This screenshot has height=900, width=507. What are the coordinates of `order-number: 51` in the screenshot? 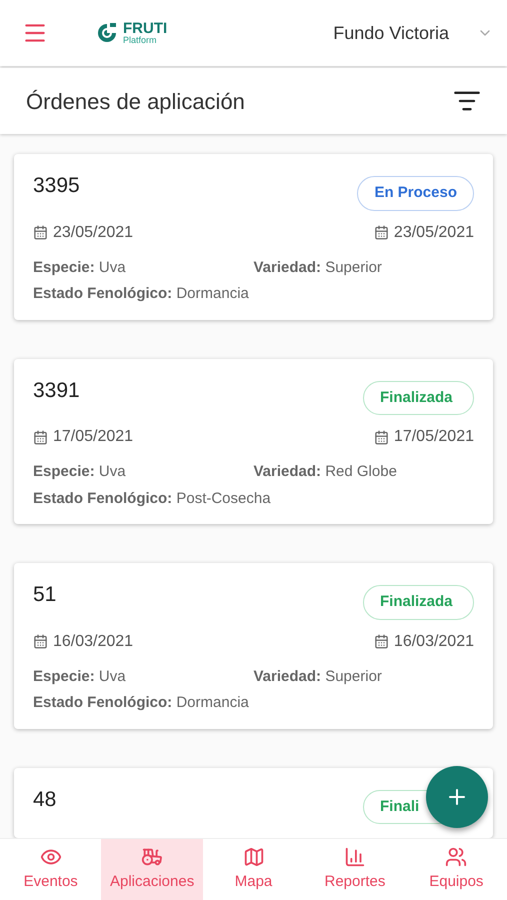 It's located at (44, 595).